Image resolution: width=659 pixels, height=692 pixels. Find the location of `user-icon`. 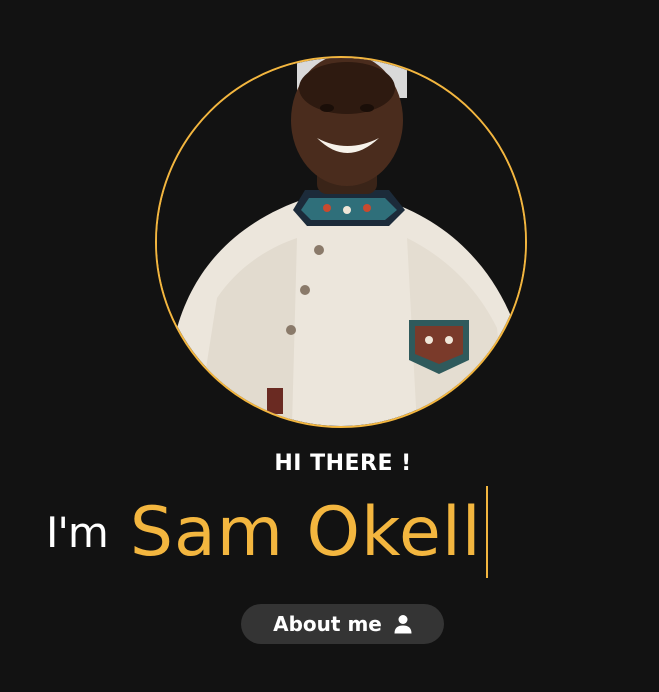

user-icon is located at coordinates (403, 624).